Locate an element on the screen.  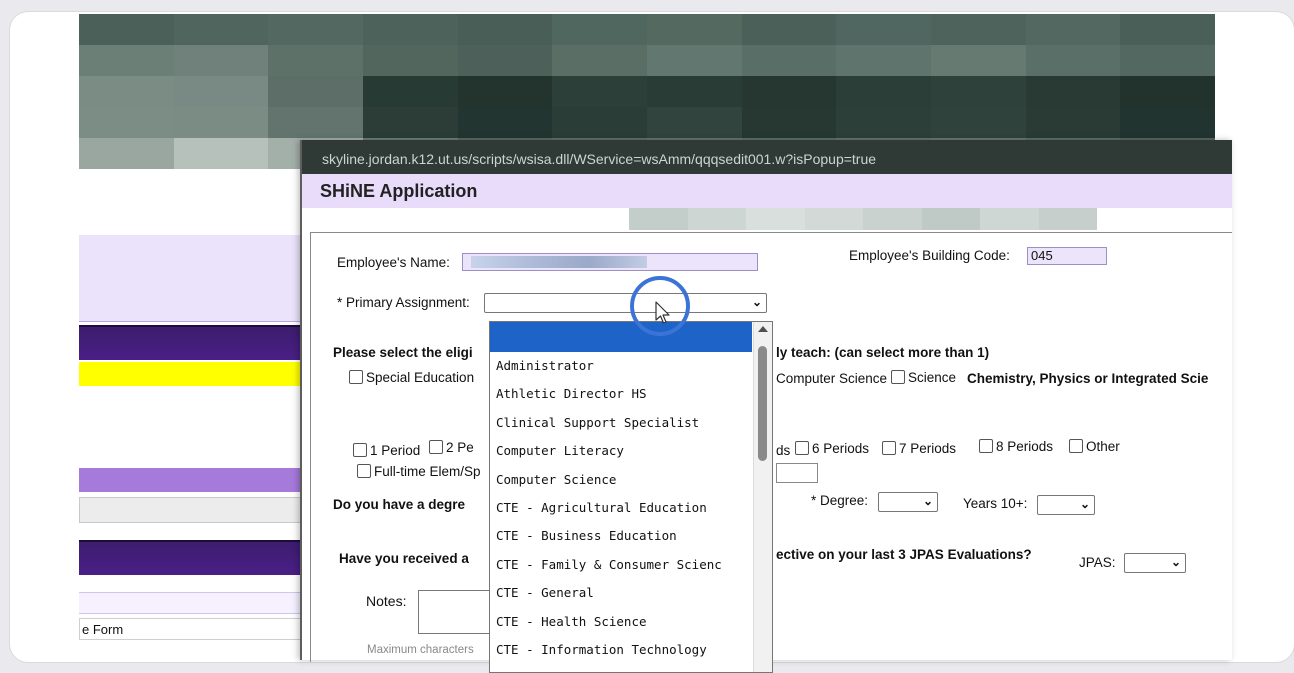
period-6-option: 6 Periods is located at coordinates (832, 448).